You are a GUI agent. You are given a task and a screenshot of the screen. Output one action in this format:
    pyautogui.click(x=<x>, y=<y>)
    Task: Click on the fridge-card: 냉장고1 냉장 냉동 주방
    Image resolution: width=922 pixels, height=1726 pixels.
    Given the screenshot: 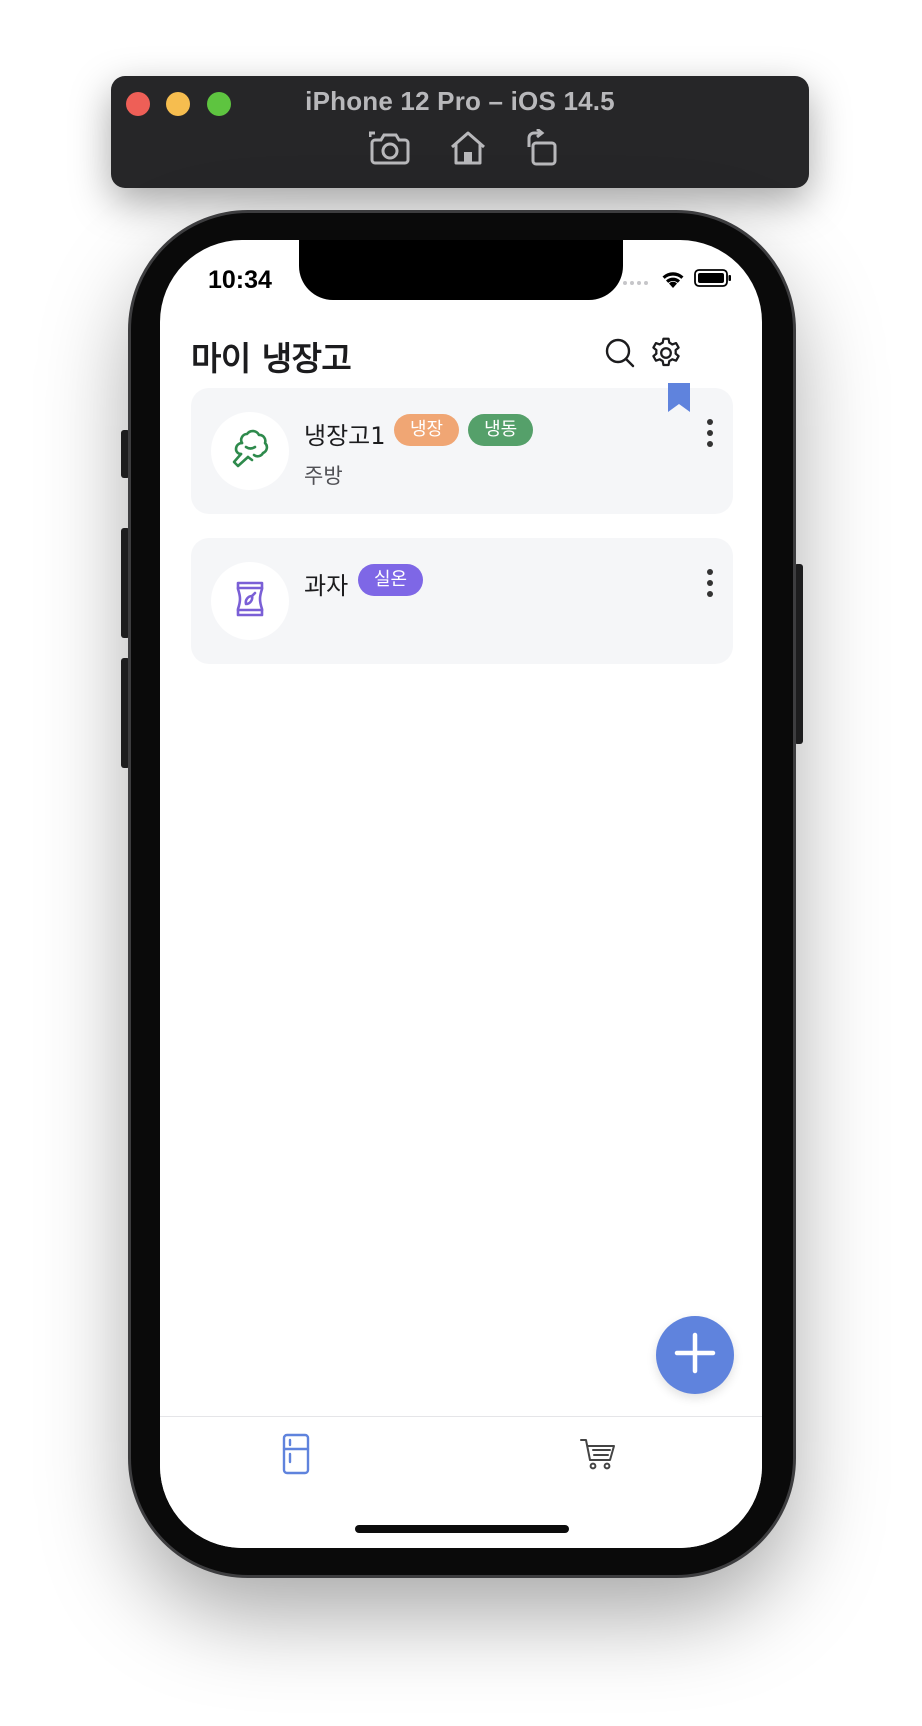 What is the action you would take?
    pyautogui.click(x=462, y=448)
    